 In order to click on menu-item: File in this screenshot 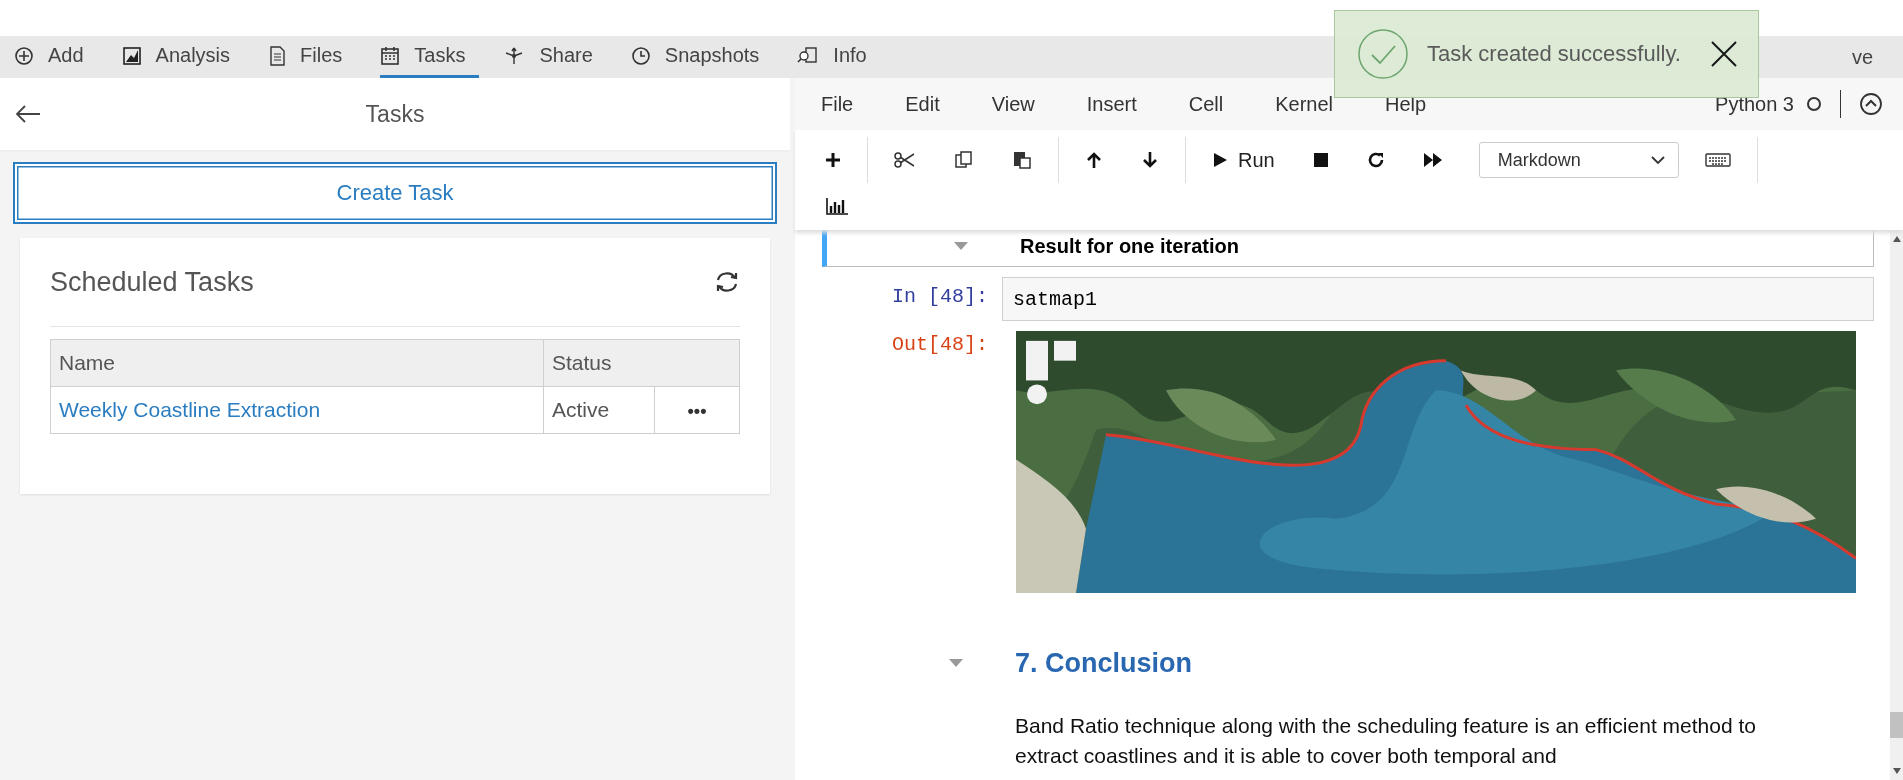, I will do `click(837, 104)`.